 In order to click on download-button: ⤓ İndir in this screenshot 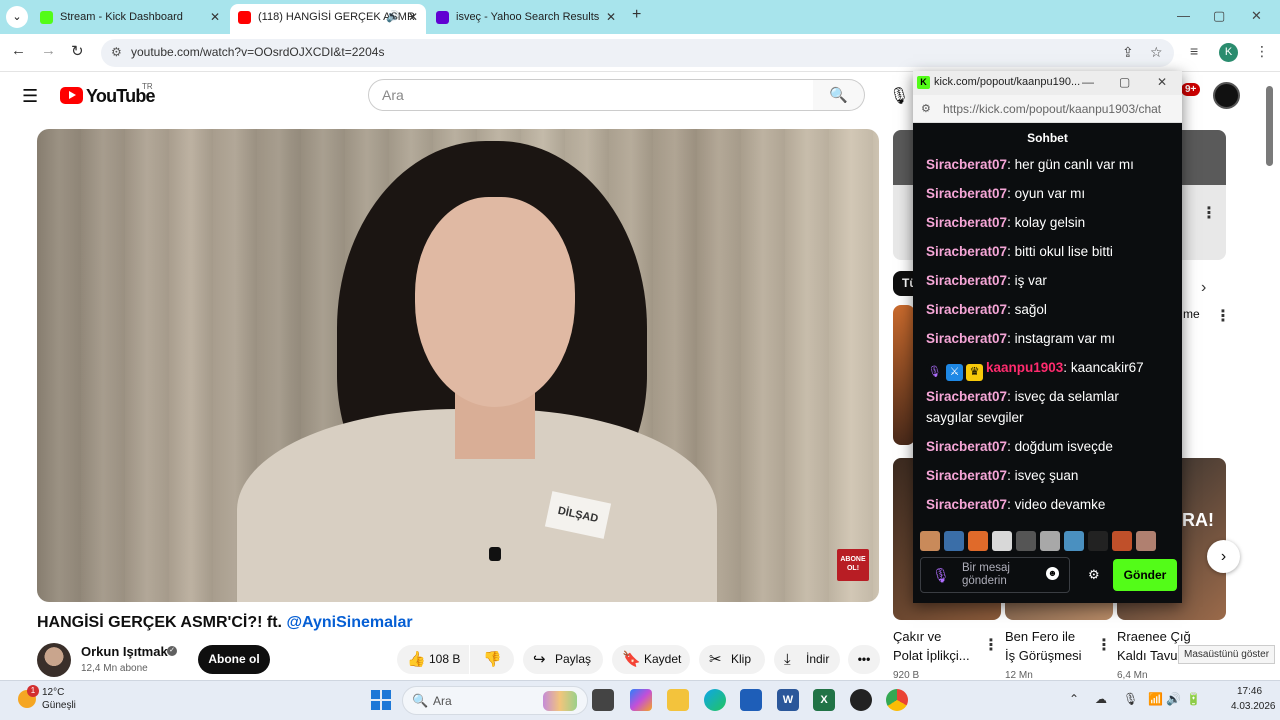, I will do `click(807, 659)`.